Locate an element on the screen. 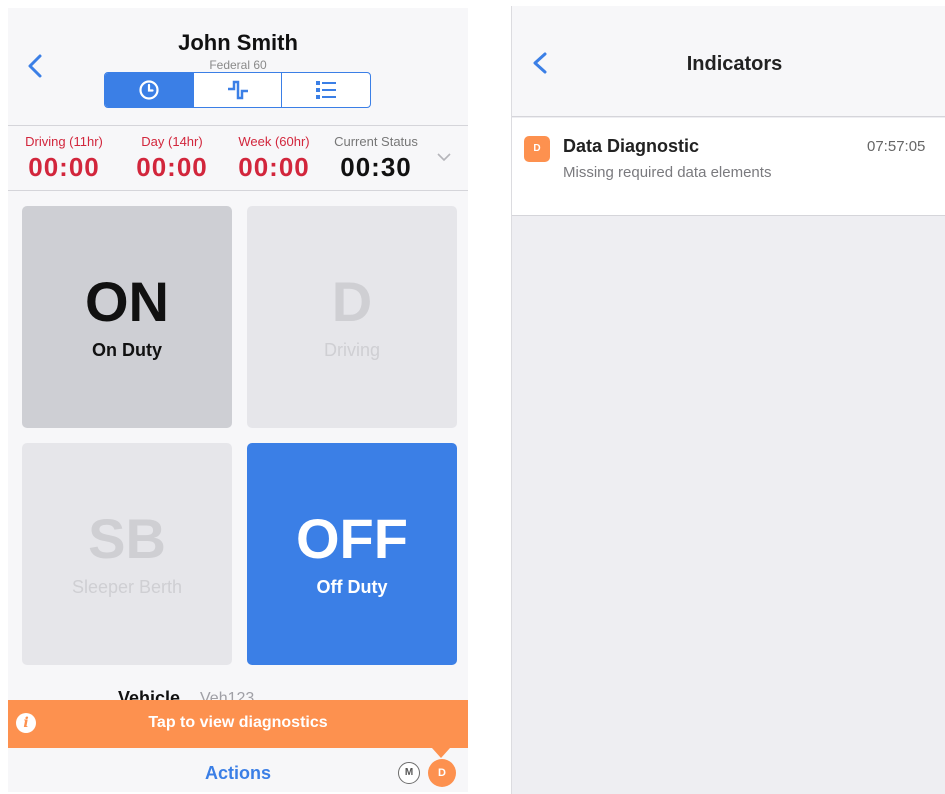 The height and width of the screenshot is (794, 945). day-clock-value: 00:00 is located at coordinates (172, 167).